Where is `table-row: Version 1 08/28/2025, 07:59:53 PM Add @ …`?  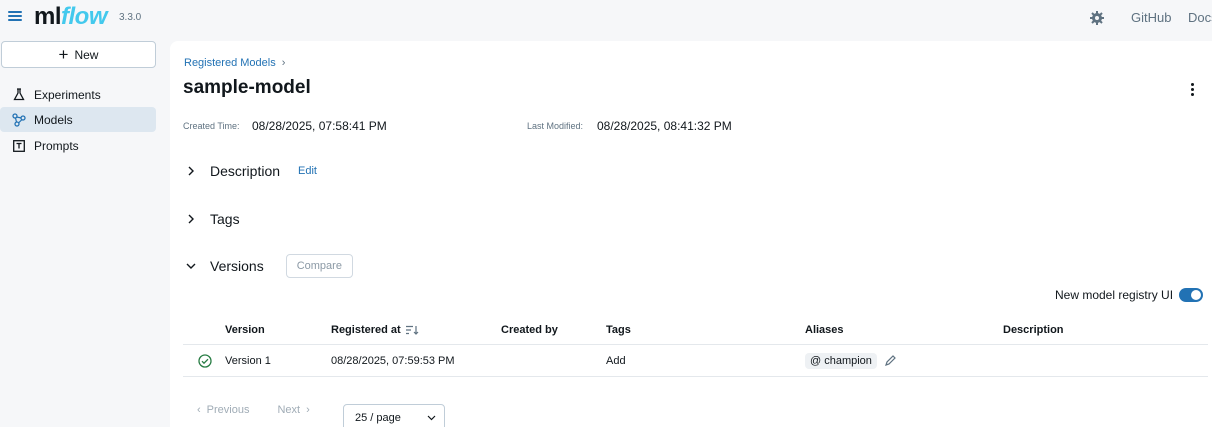 table-row: Version 1 08/28/2025, 07:59:53 PM Add @ … is located at coordinates (695, 361).